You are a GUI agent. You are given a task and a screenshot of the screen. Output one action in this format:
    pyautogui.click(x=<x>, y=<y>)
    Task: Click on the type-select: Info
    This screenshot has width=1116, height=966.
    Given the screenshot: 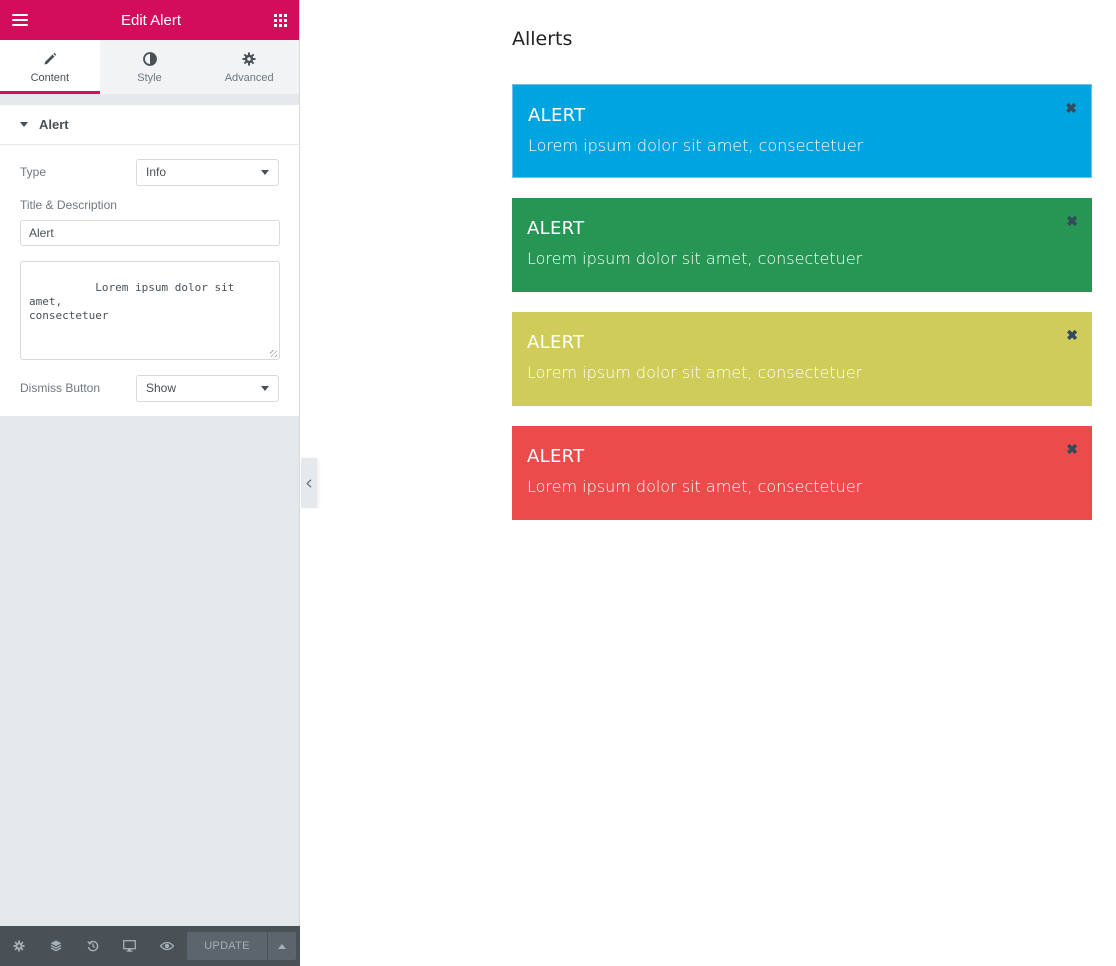 What is the action you would take?
    pyautogui.click(x=207, y=172)
    